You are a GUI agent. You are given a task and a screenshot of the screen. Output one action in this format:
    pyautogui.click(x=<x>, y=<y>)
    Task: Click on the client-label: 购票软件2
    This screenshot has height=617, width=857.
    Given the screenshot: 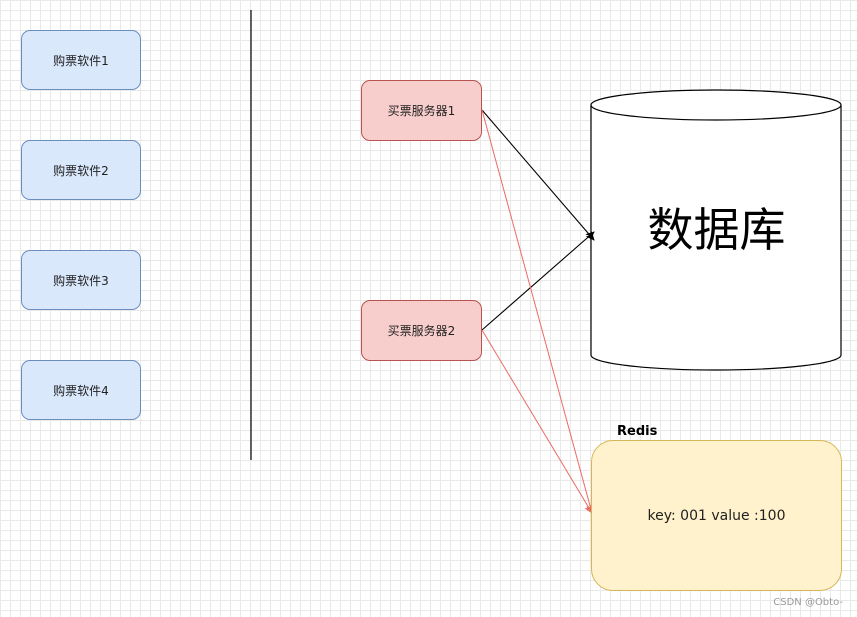 What is the action you would take?
    pyautogui.click(x=81, y=170)
    